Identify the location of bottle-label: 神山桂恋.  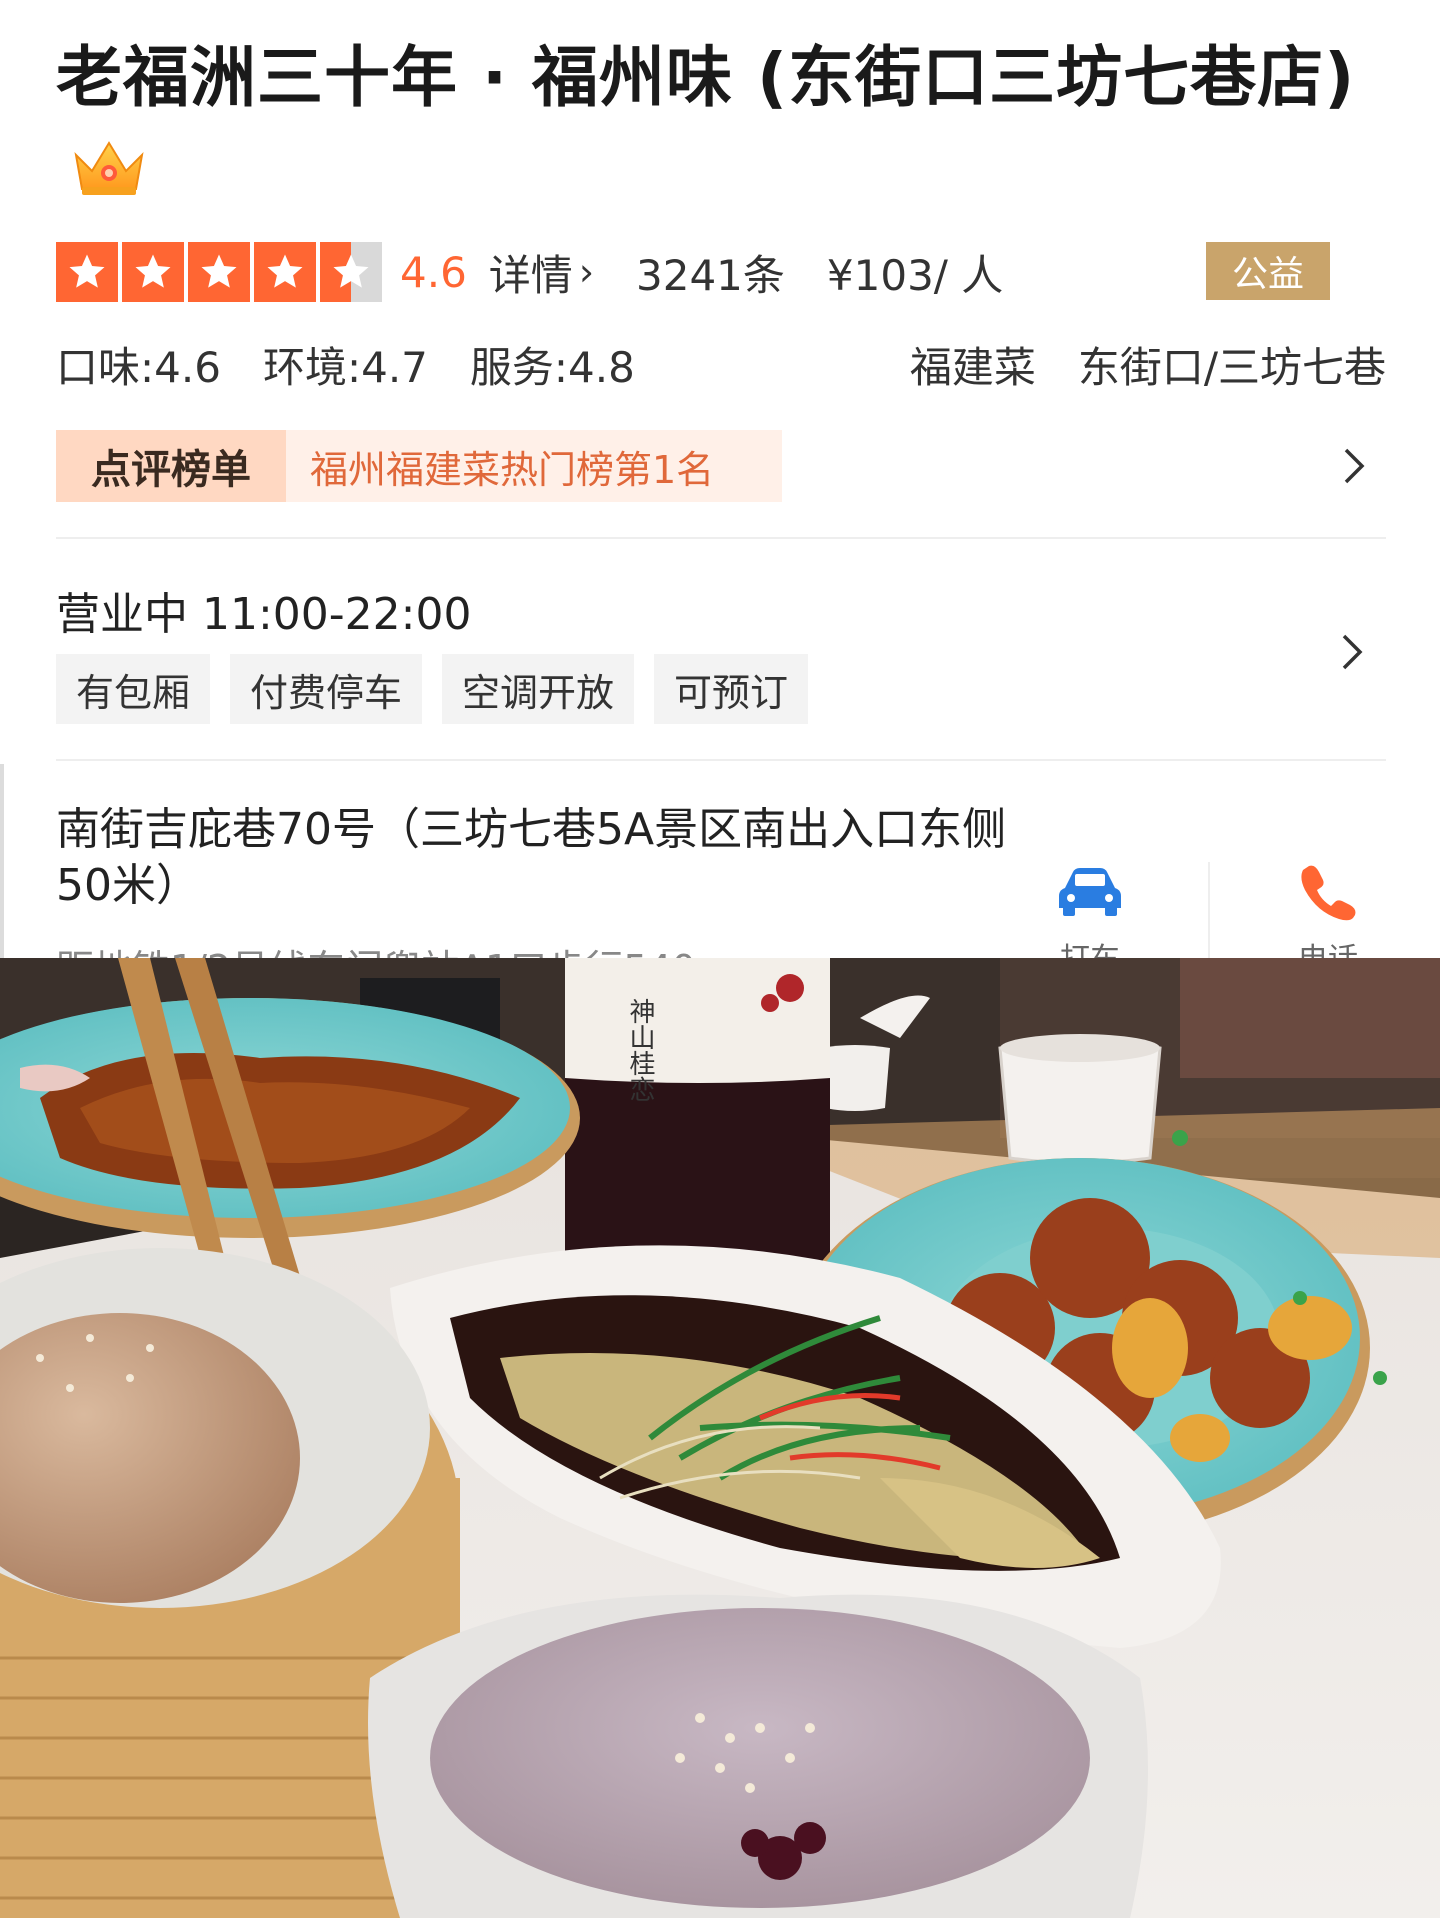
(640, 1050).